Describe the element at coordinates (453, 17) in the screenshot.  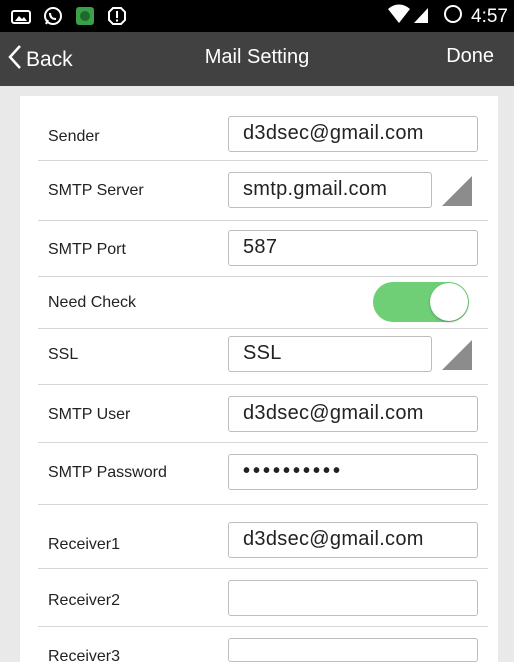
I see `battery-icon` at that location.